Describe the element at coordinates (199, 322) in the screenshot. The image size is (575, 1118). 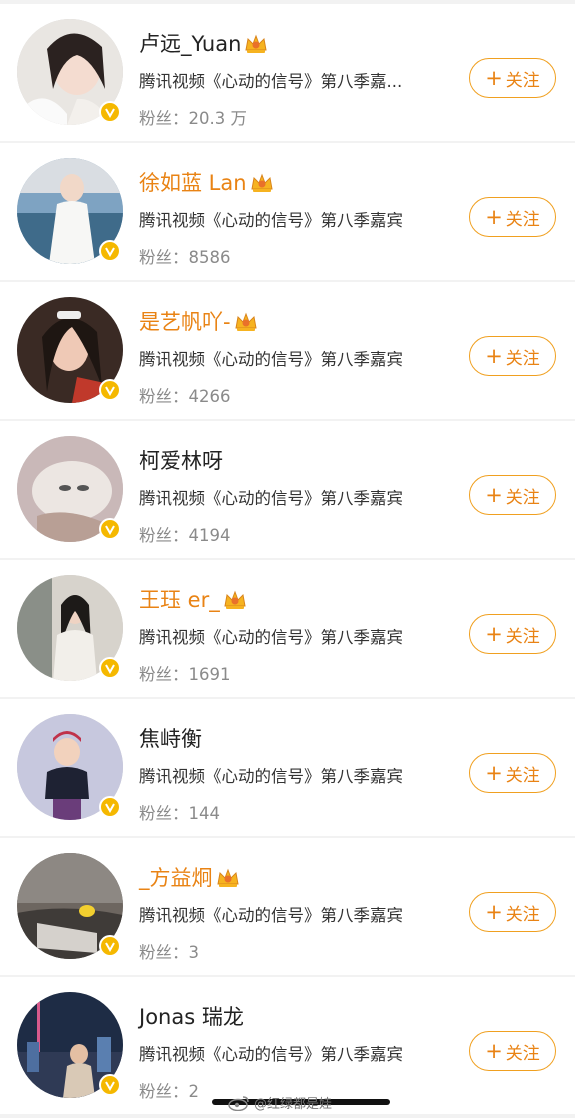
I see `user-name: 是艺帆吖-` at that location.